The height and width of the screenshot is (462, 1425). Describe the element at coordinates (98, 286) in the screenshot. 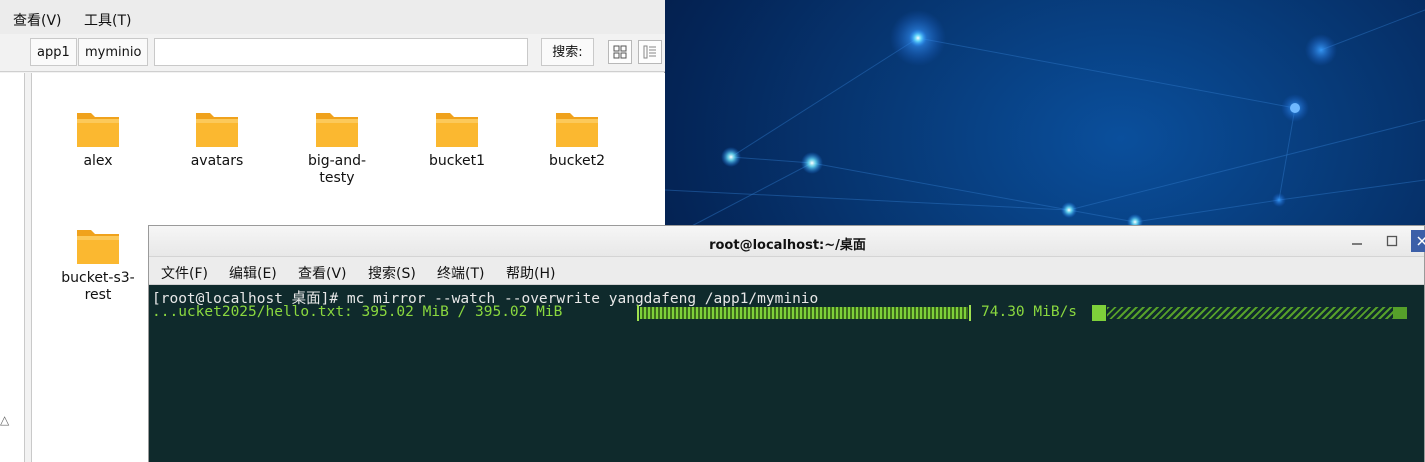

I see `folder-name: bucket-s3-rest` at that location.